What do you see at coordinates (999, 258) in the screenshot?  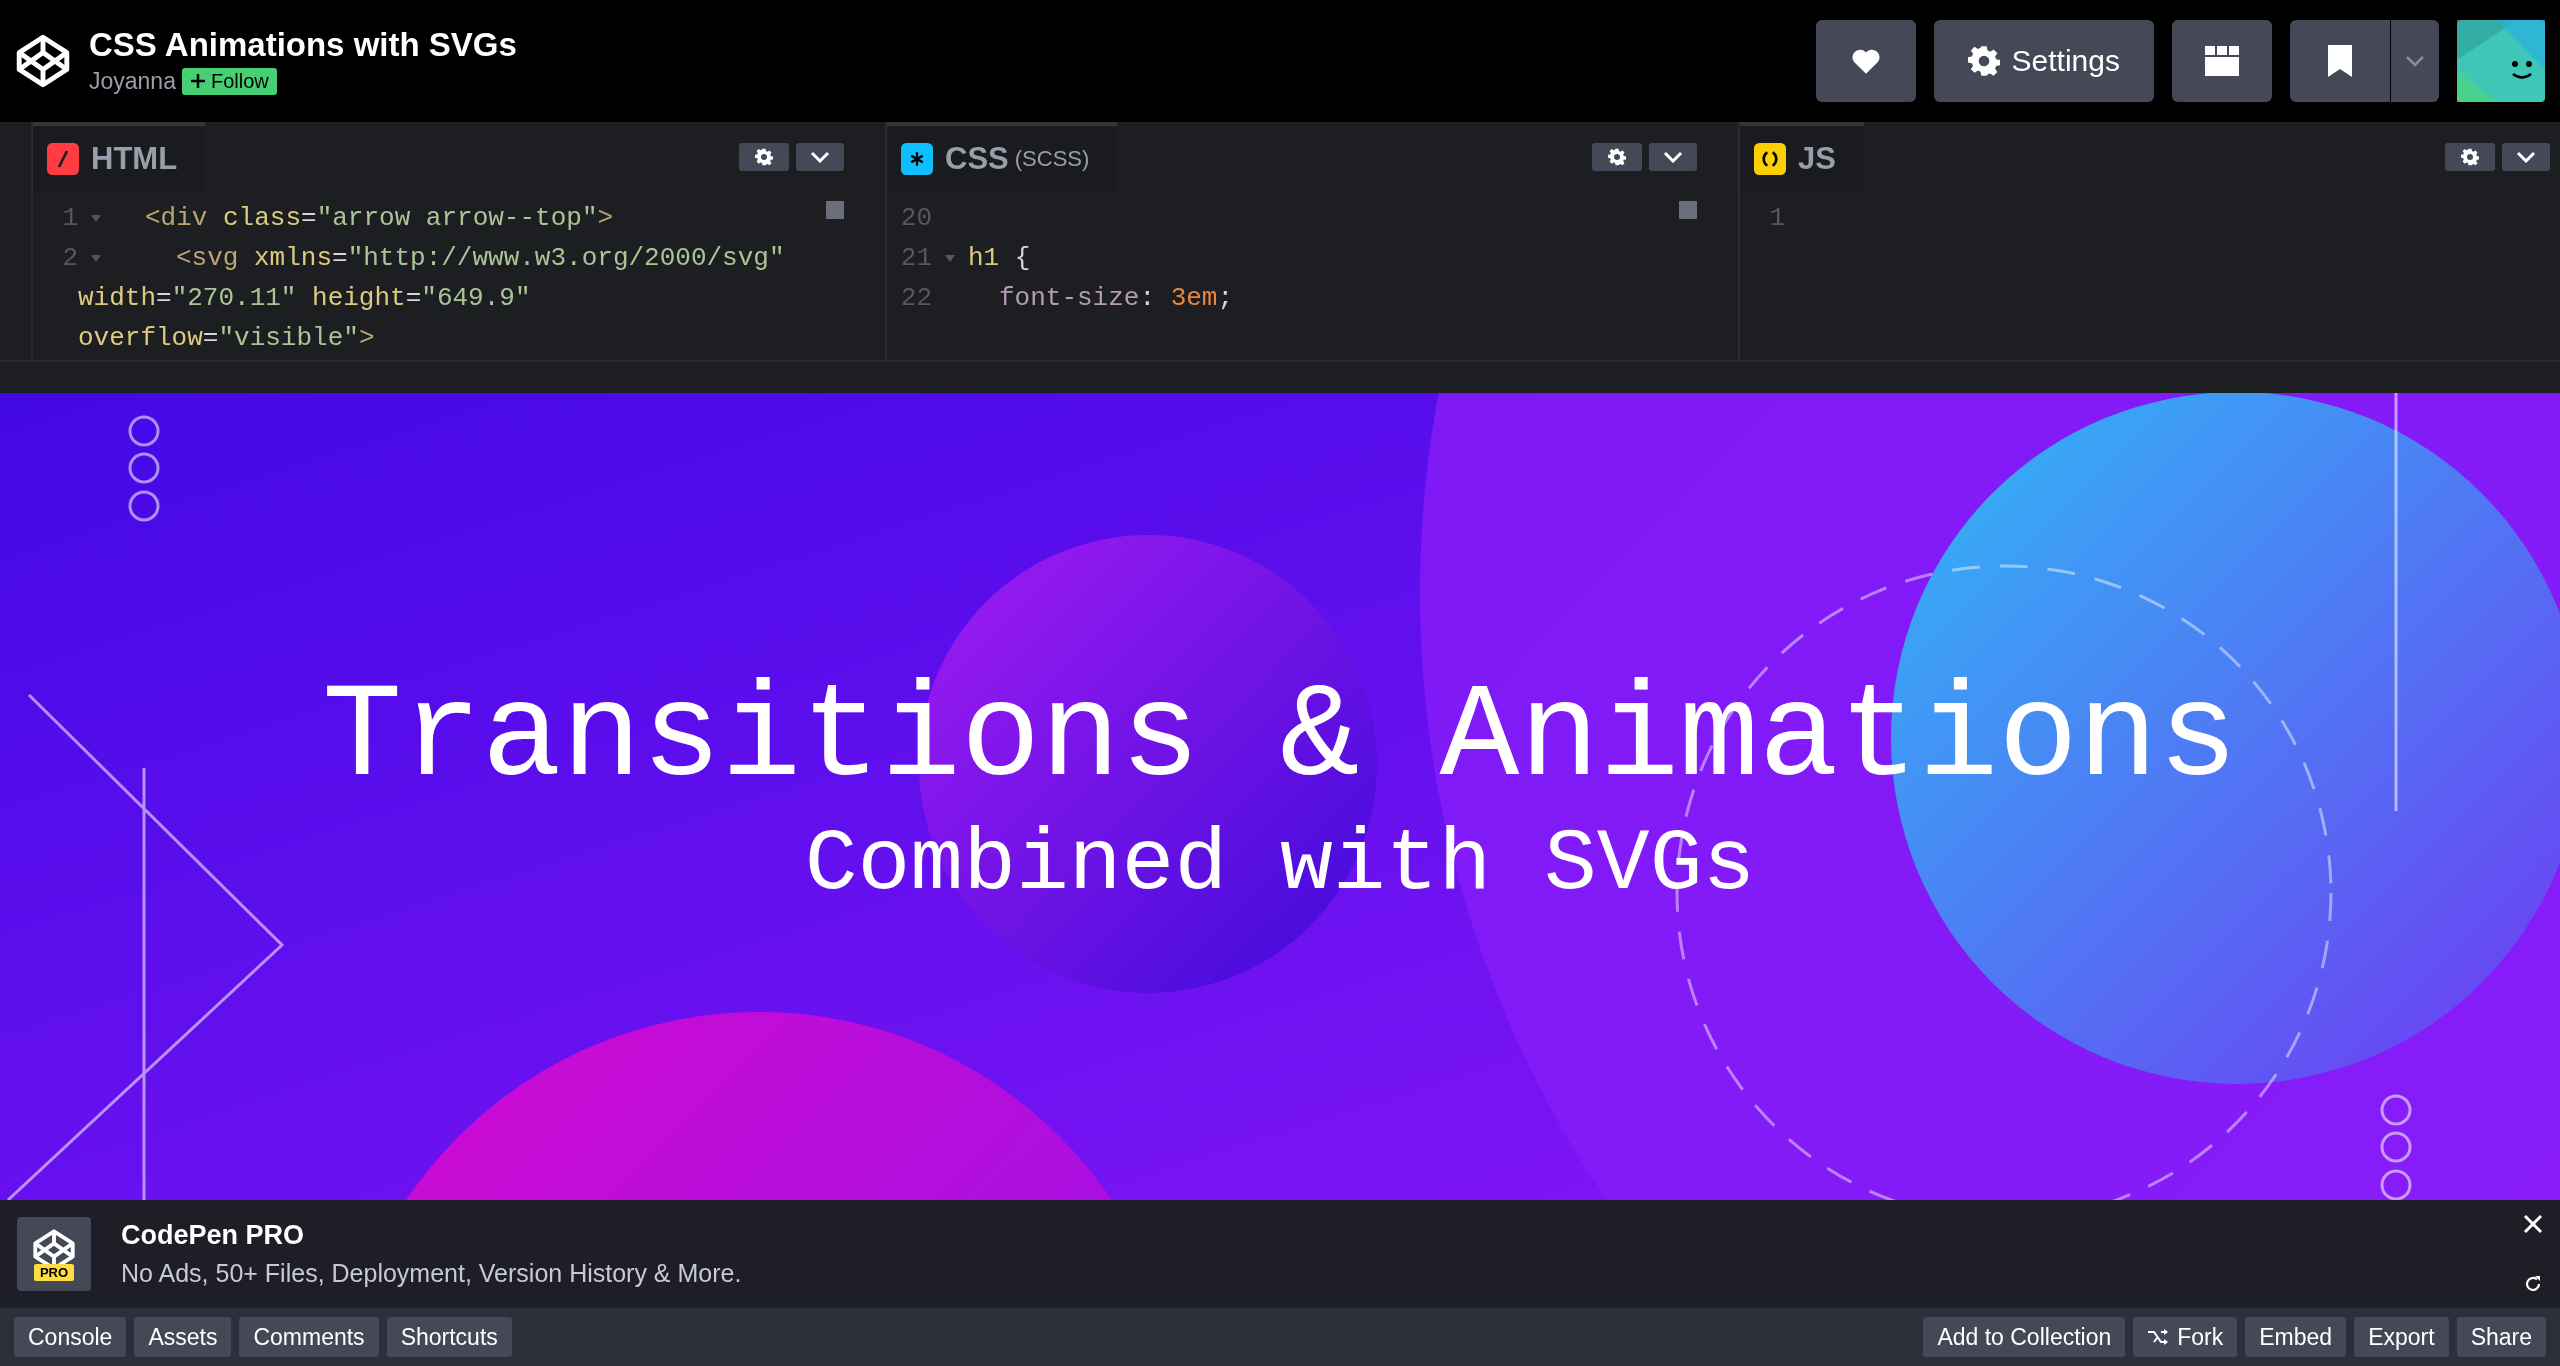 I see `code-line: h1 {` at bounding box center [999, 258].